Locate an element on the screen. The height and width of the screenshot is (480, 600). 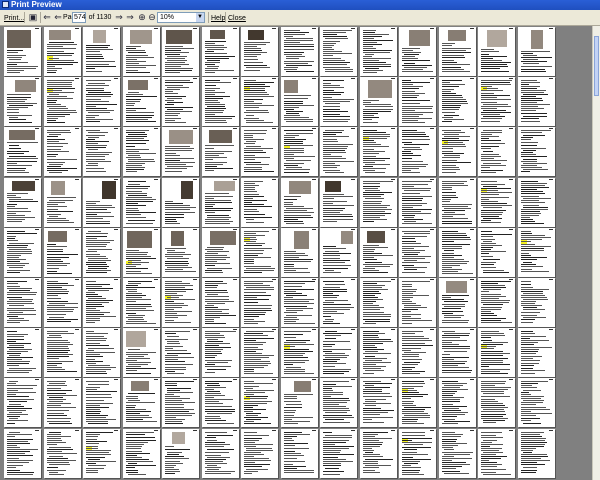
scrollbar-thumb is located at coordinates (596, 66).